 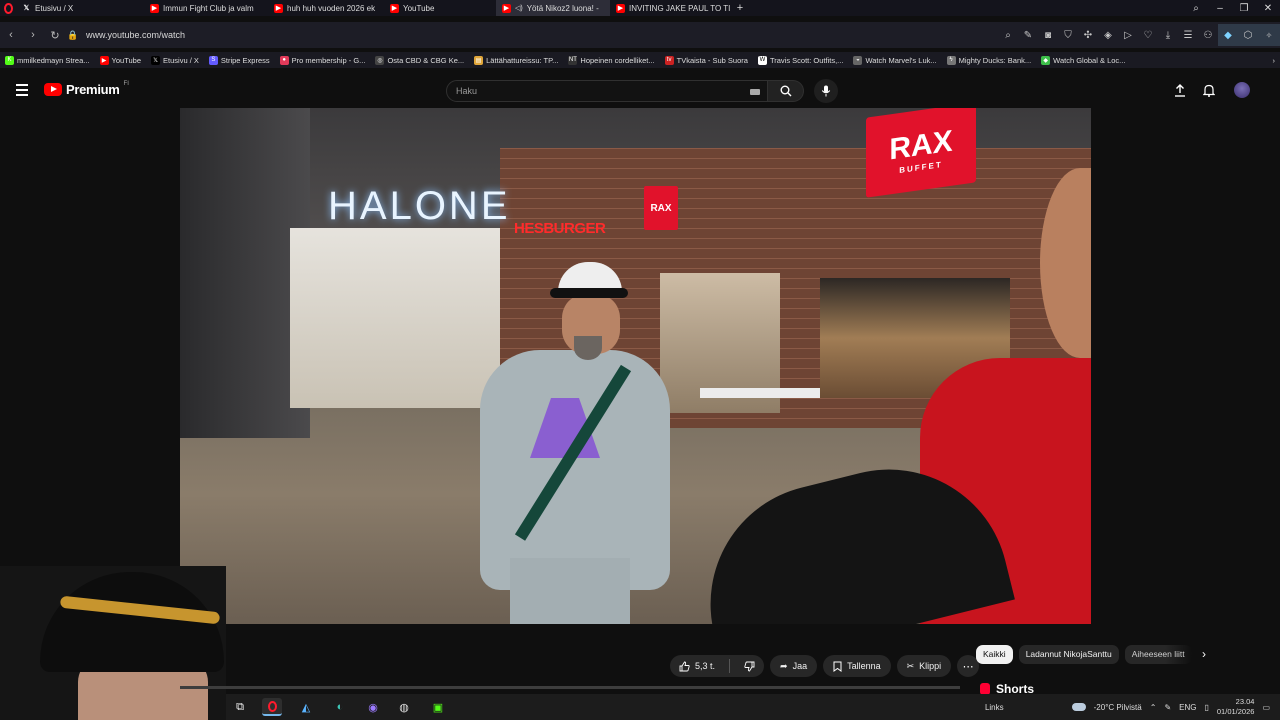 What do you see at coordinates (93, 89) in the screenshot?
I see `logo-text: Premium` at bounding box center [93, 89].